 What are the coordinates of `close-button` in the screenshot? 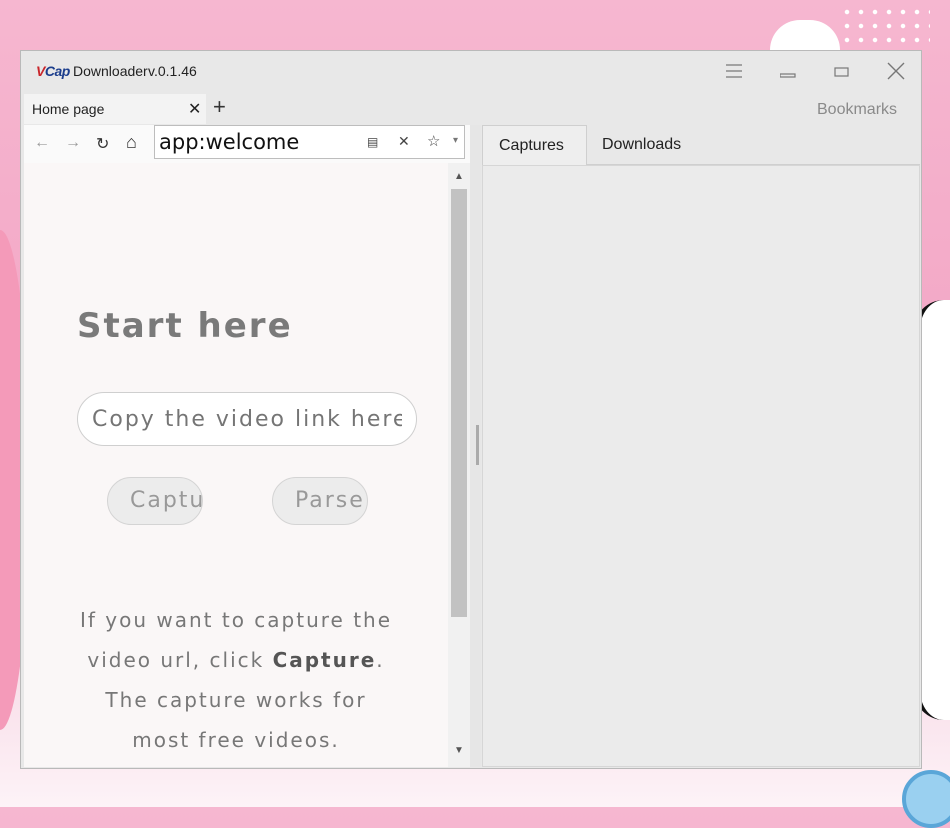 It's located at (896, 71).